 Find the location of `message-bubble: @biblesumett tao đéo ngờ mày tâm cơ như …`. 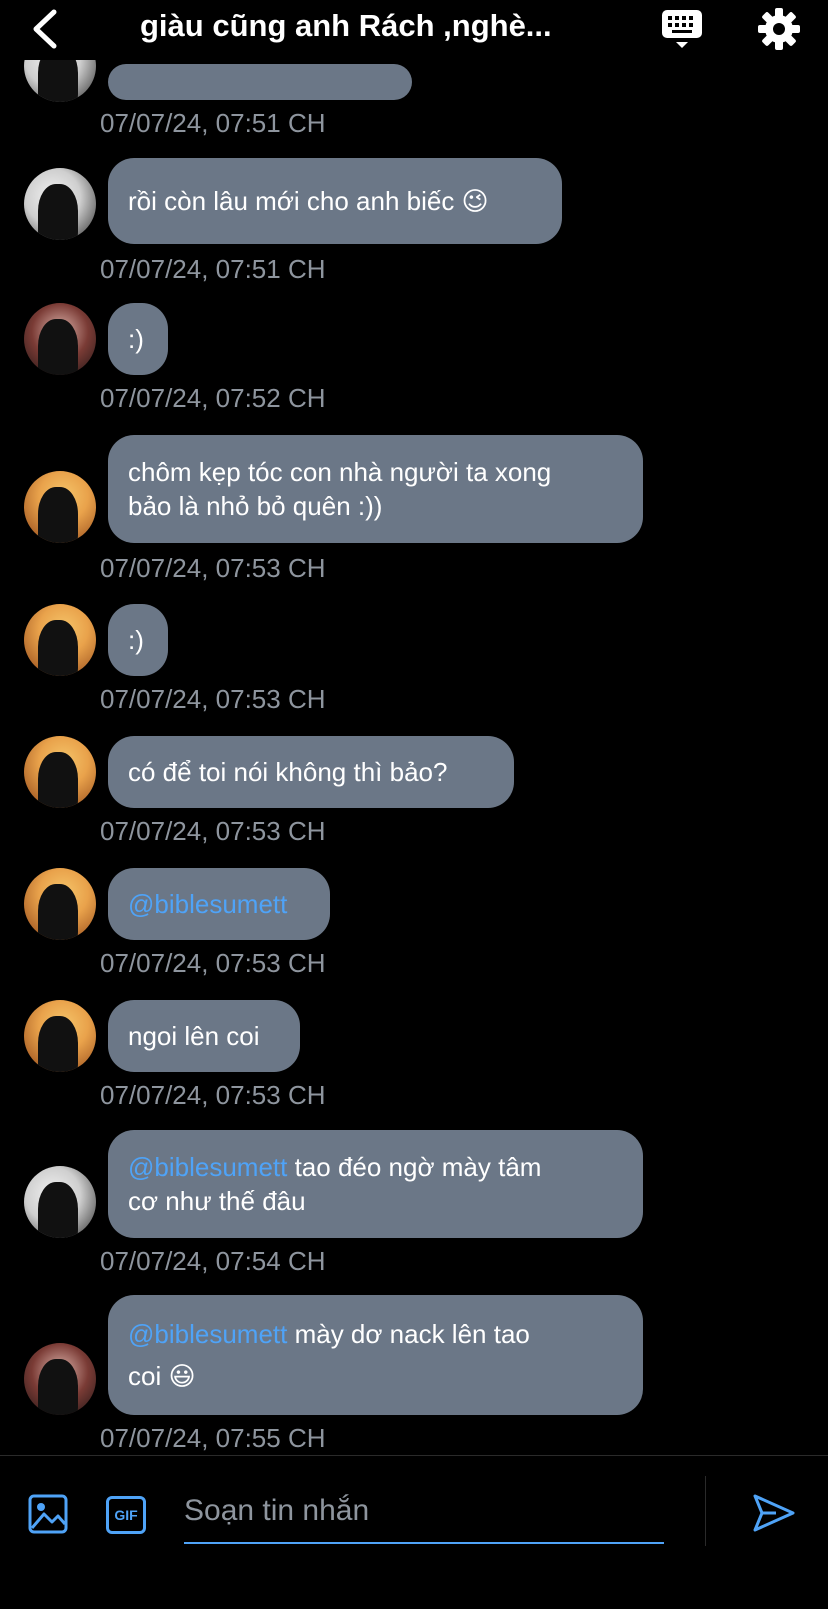

message-bubble: @biblesumett tao đéo ngờ mày tâm cơ như … is located at coordinates (375, 1184).